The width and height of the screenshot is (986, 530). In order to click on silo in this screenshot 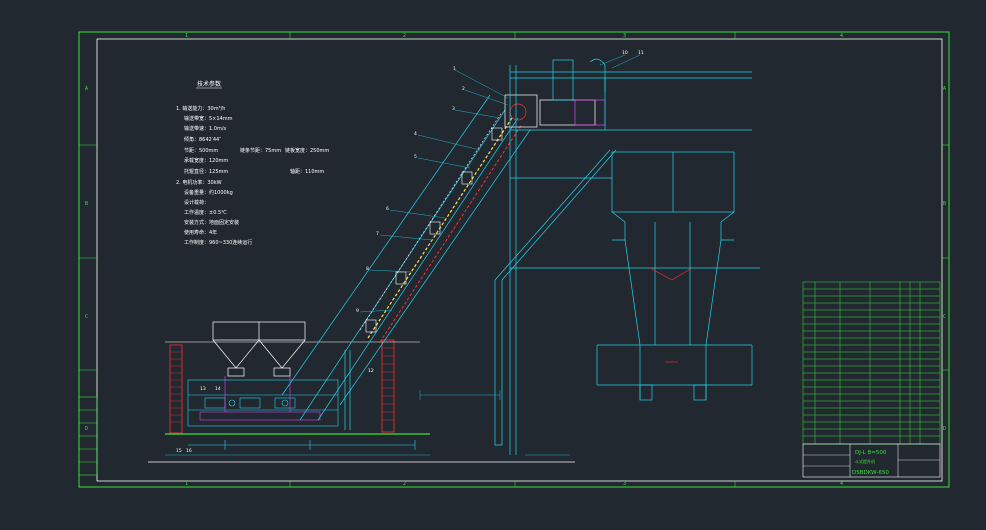, I will do `click(674, 276)`.